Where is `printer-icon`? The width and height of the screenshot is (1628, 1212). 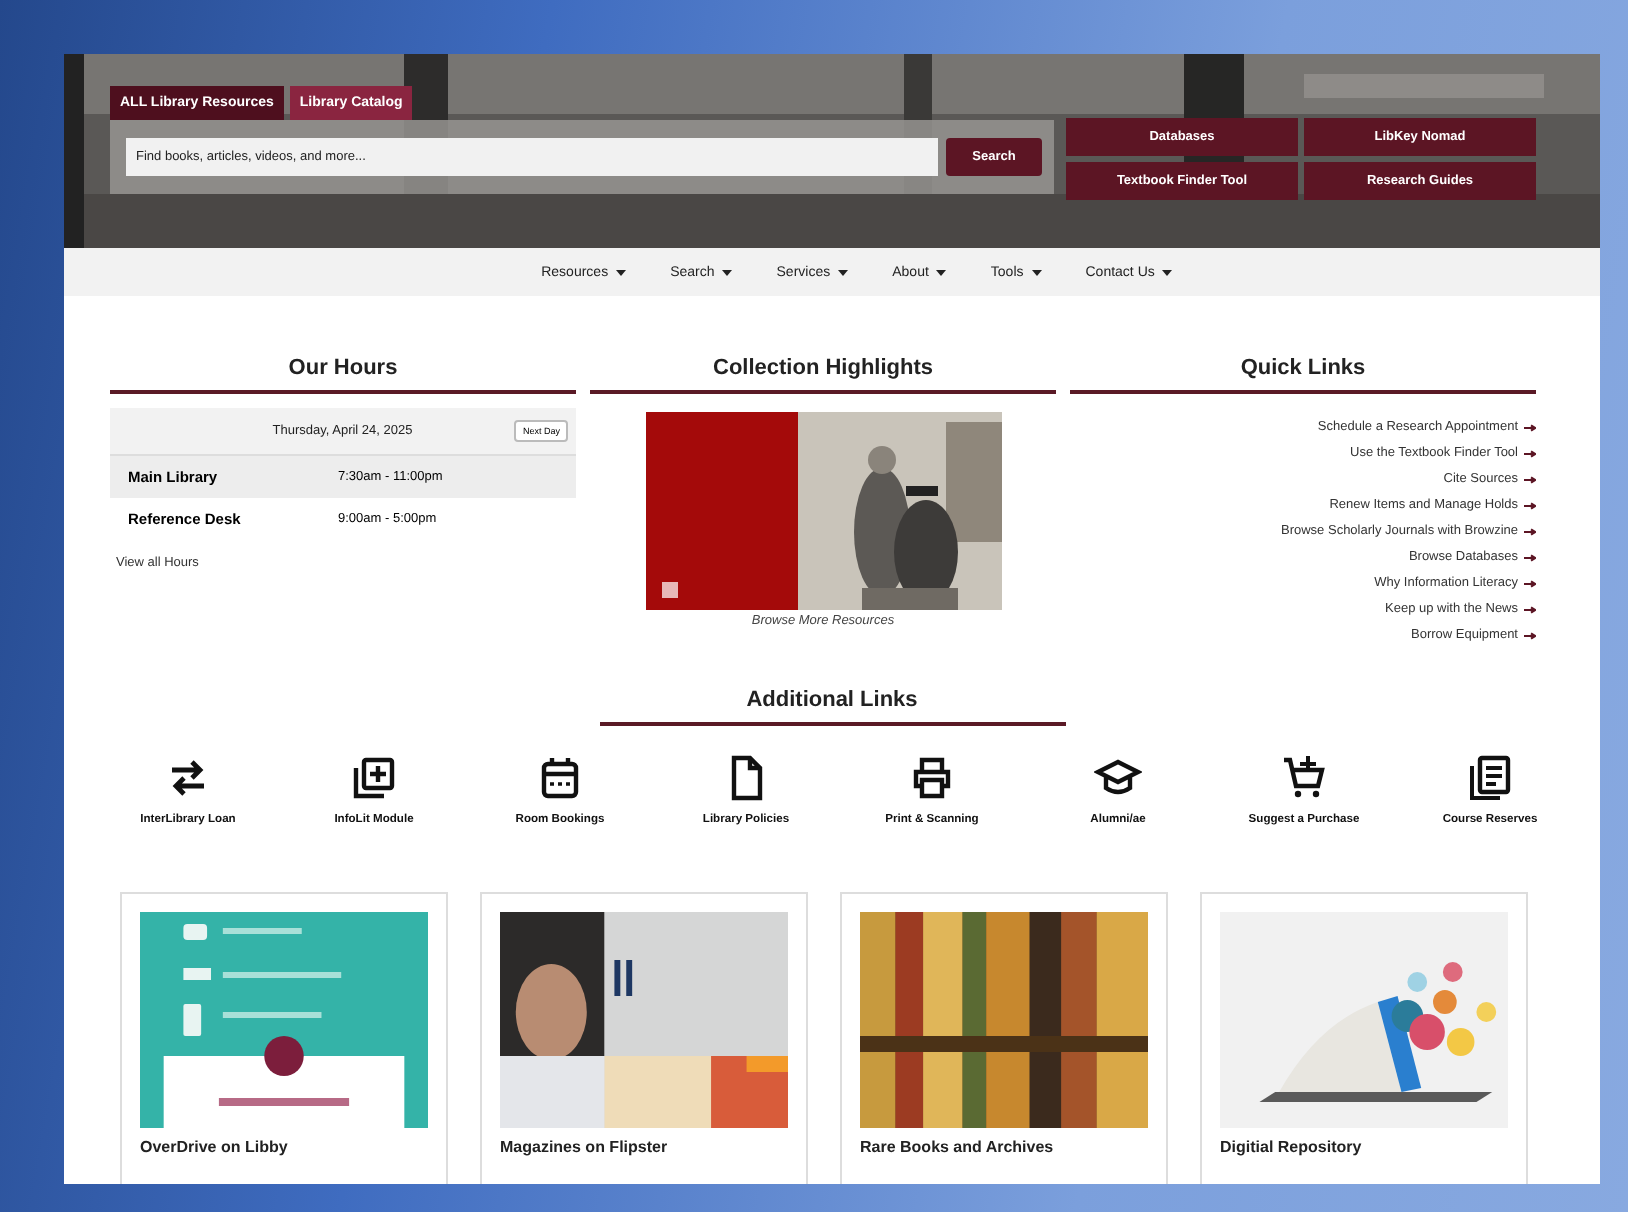 printer-icon is located at coordinates (932, 778).